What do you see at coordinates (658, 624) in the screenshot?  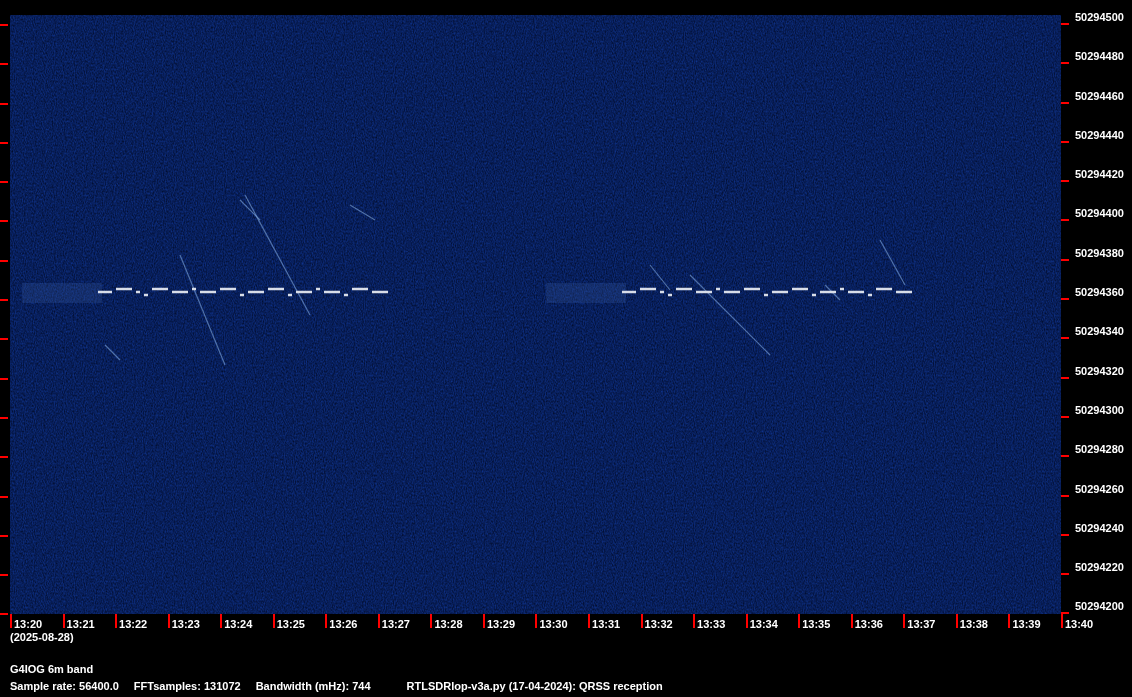 I see `time-label: 13:32` at bounding box center [658, 624].